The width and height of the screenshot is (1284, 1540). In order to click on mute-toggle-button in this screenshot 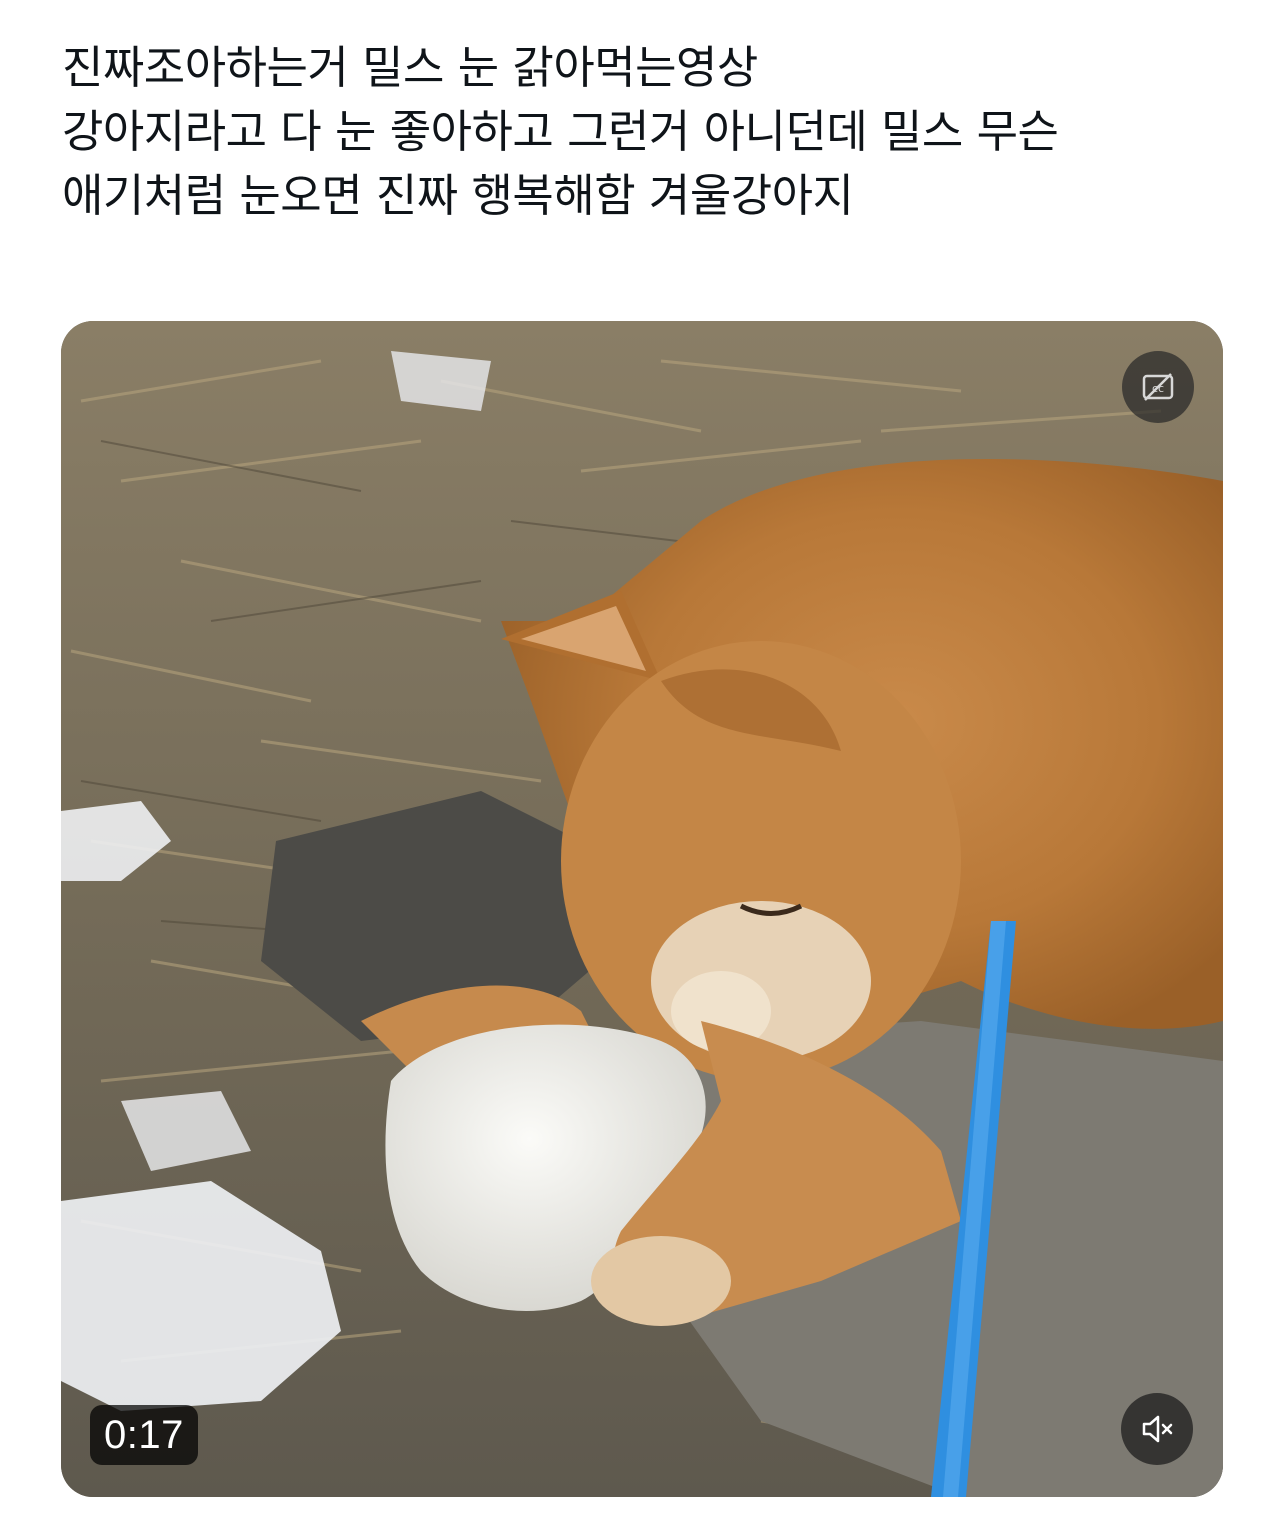, I will do `click(1157, 1429)`.